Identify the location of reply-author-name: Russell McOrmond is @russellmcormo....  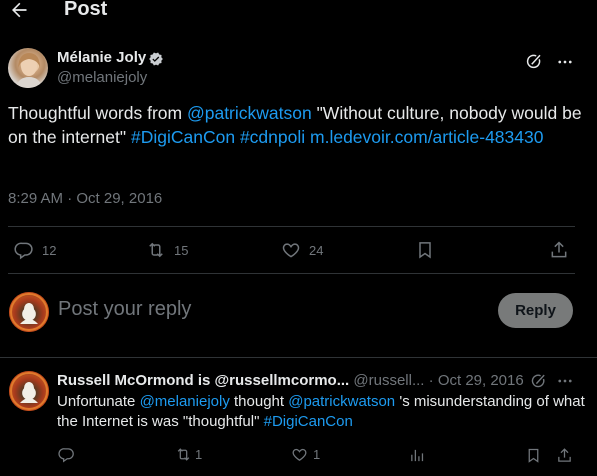
(203, 380).